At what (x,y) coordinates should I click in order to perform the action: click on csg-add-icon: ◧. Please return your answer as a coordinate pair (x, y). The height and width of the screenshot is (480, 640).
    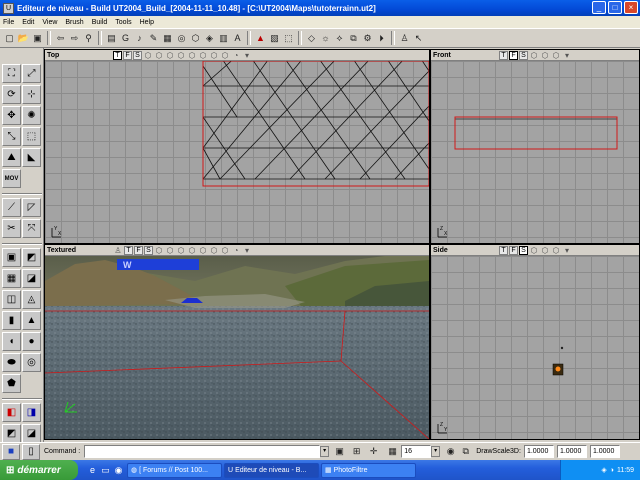
    Looking at the image, I should click on (11, 412).